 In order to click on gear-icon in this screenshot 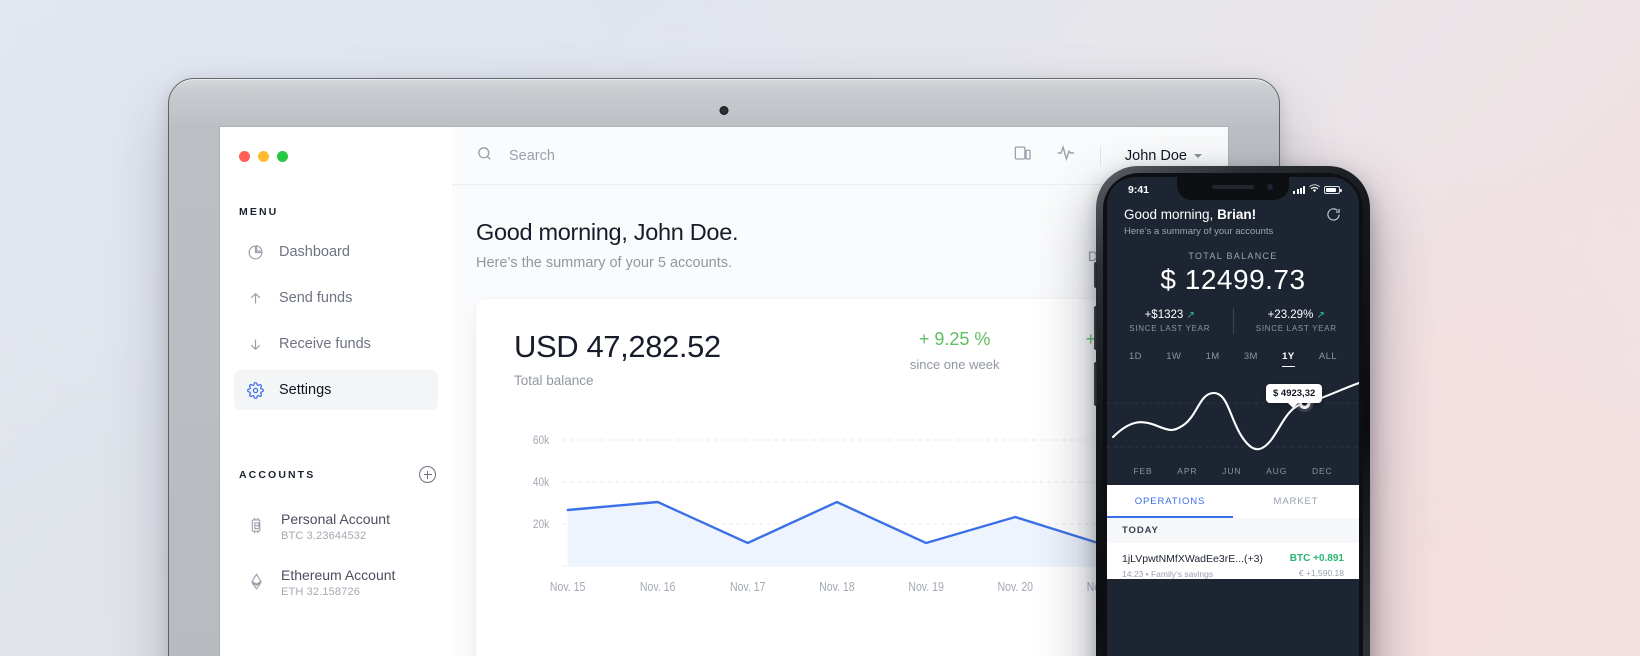, I will do `click(255, 390)`.